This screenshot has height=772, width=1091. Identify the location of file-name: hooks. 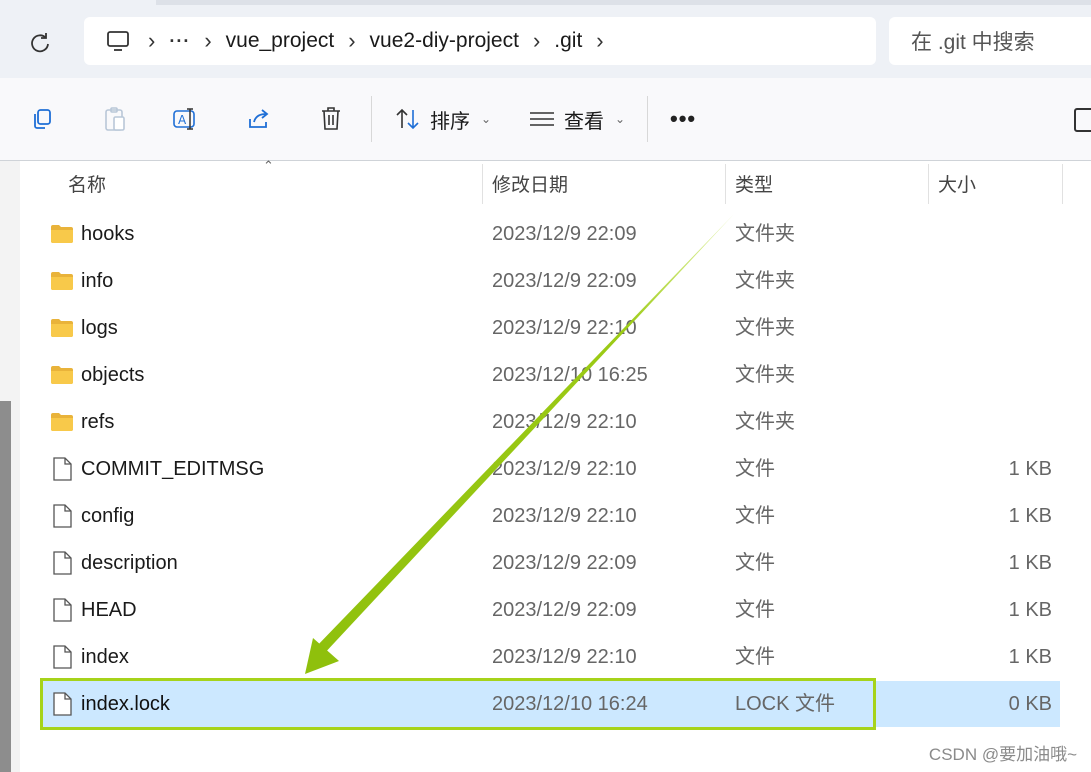
(108, 234).